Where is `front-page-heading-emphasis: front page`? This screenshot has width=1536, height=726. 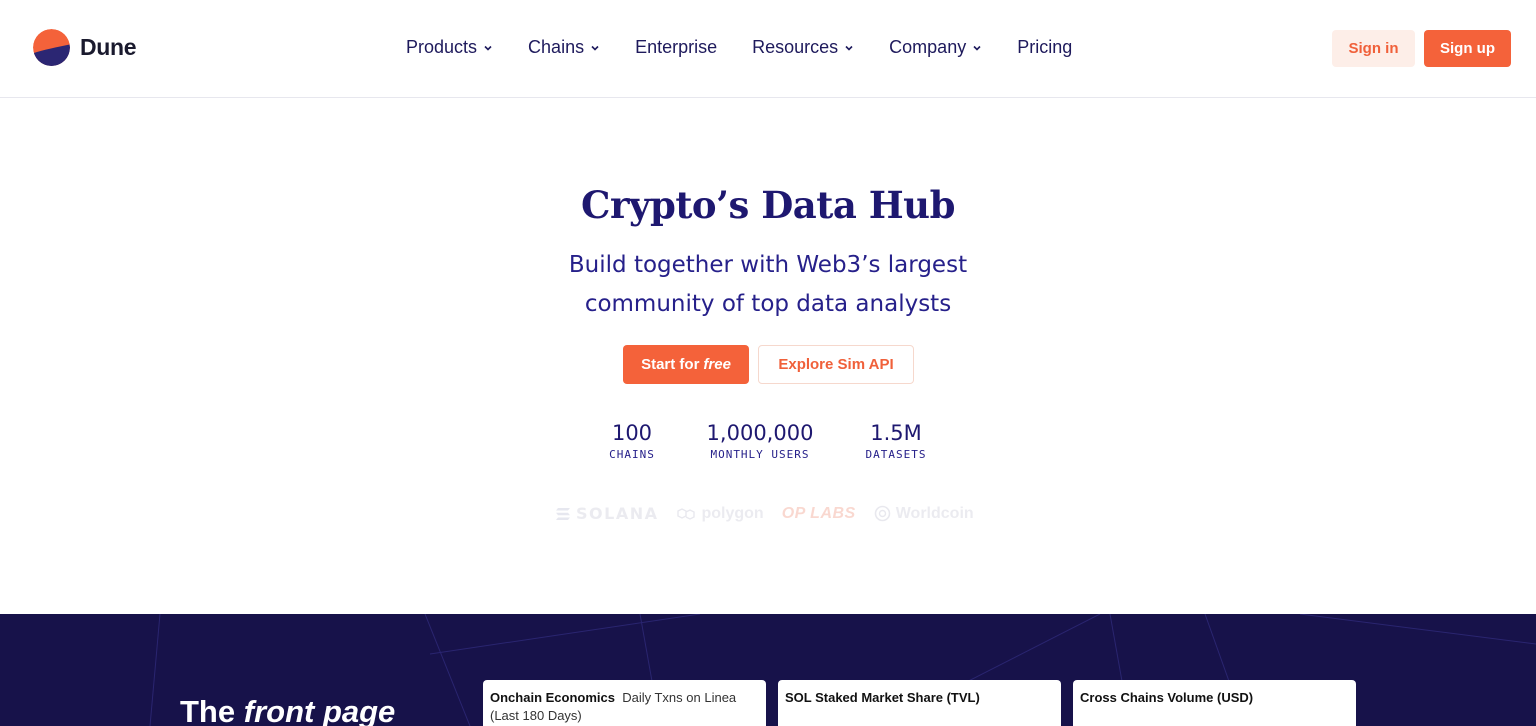
front-page-heading-emphasis: front page is located at coordinates (319, 710).